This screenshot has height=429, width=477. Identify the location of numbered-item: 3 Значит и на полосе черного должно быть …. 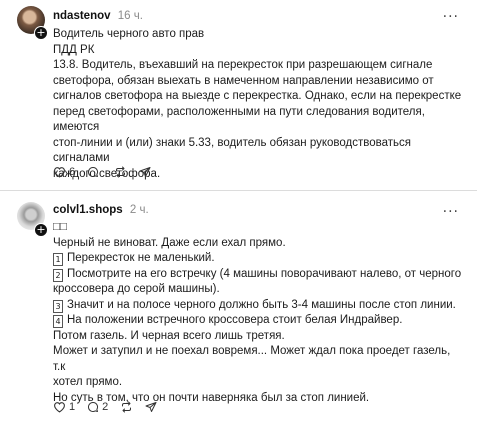
(259, 306).